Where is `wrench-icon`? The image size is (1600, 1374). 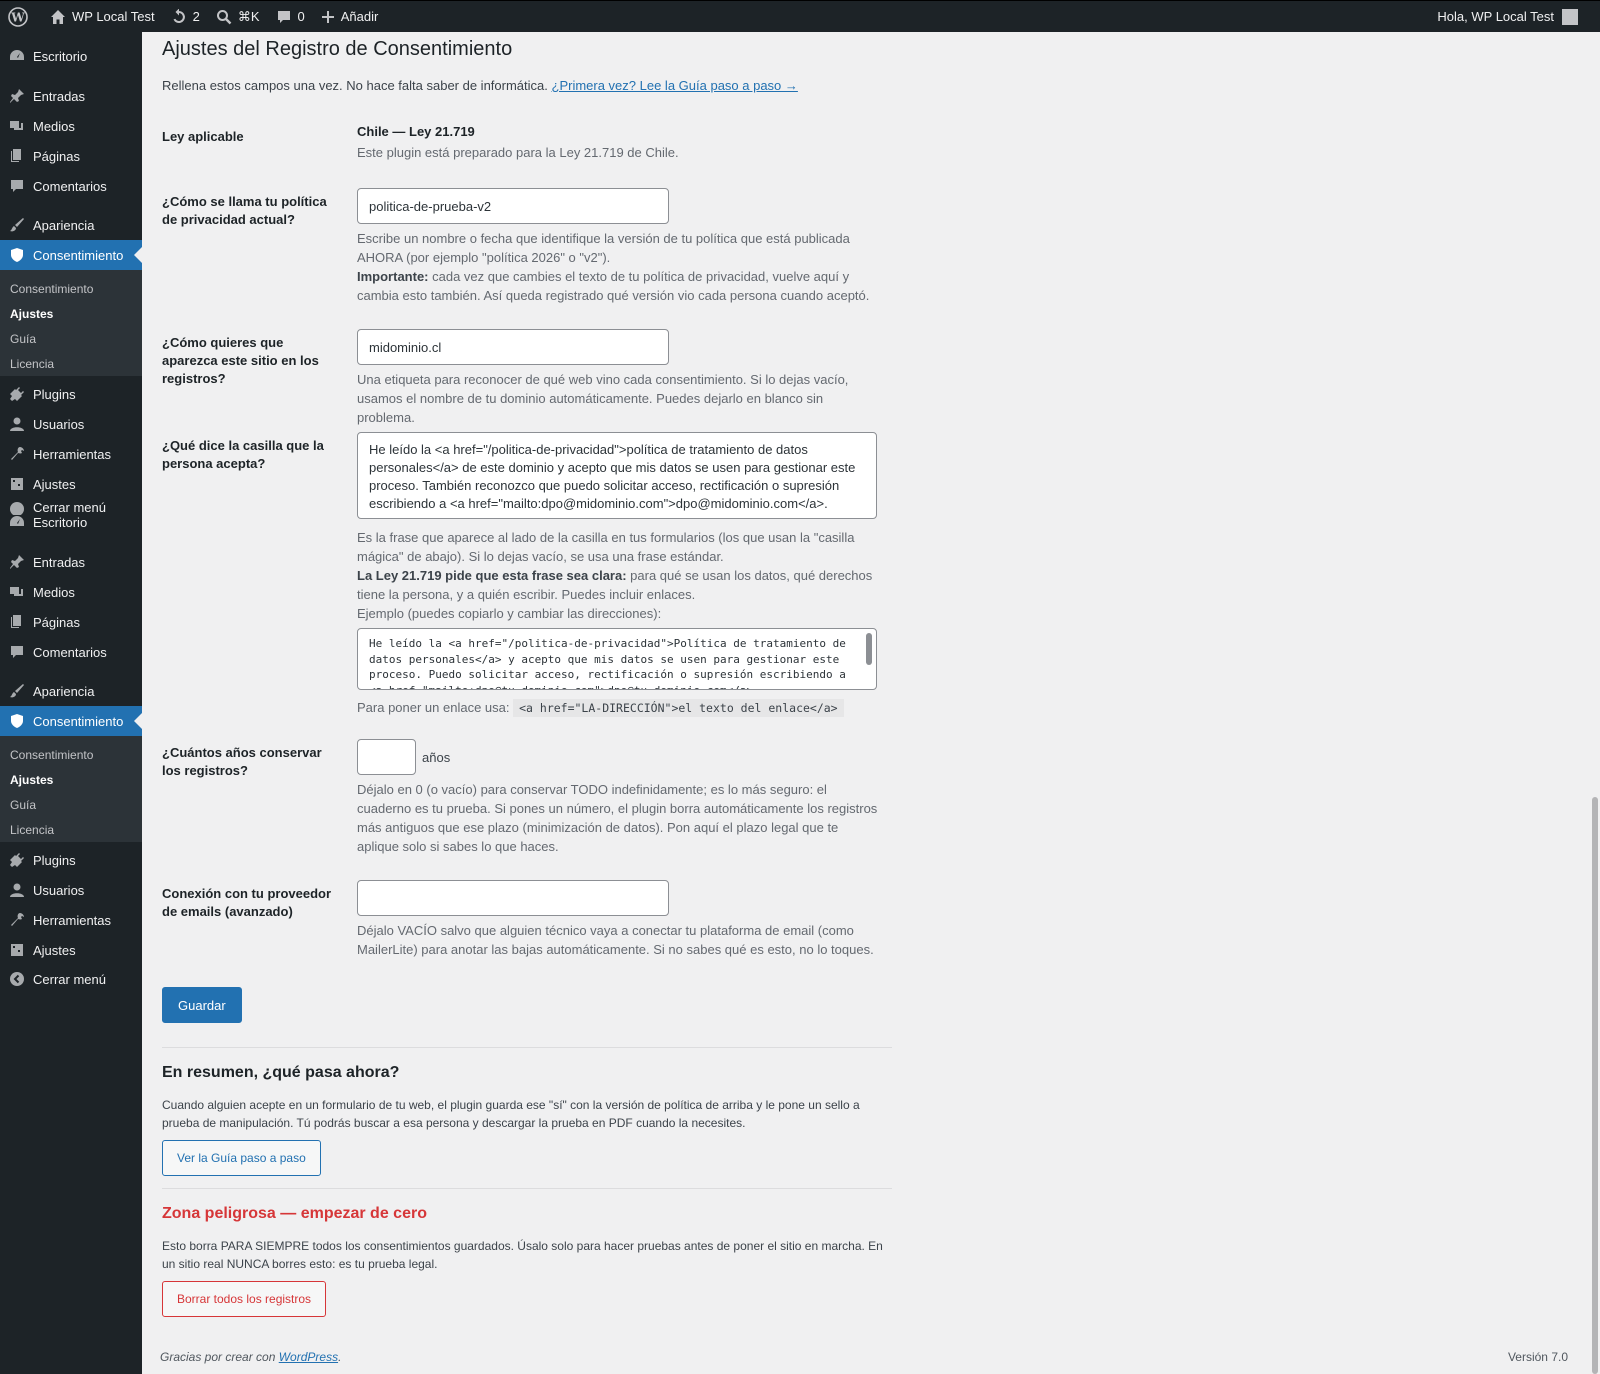 wrench-icon is located at coordinates (17, 453).